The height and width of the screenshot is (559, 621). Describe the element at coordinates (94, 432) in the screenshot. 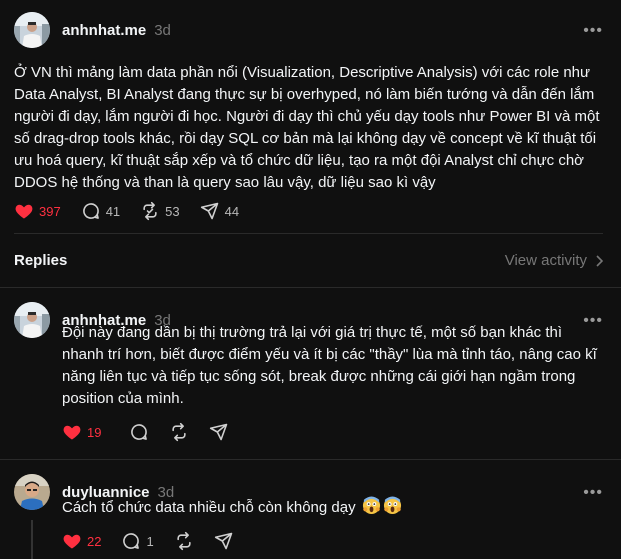

I see `like-count: 19` at that location.